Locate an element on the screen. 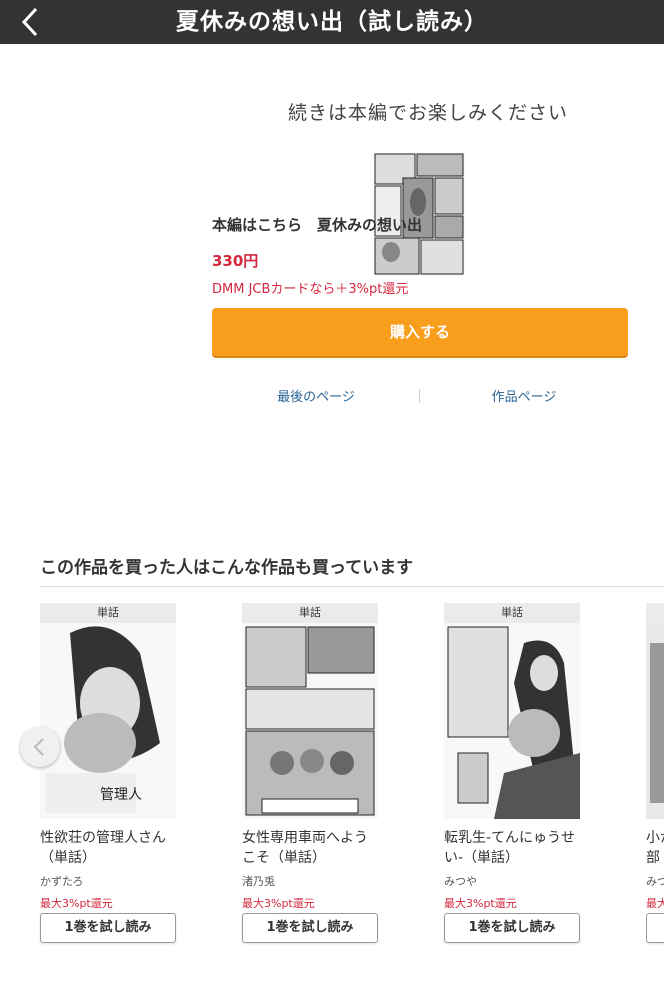 The width and height of the screenshot is (664, 1000). card-author: みつ is located at coordinates (655, 881).